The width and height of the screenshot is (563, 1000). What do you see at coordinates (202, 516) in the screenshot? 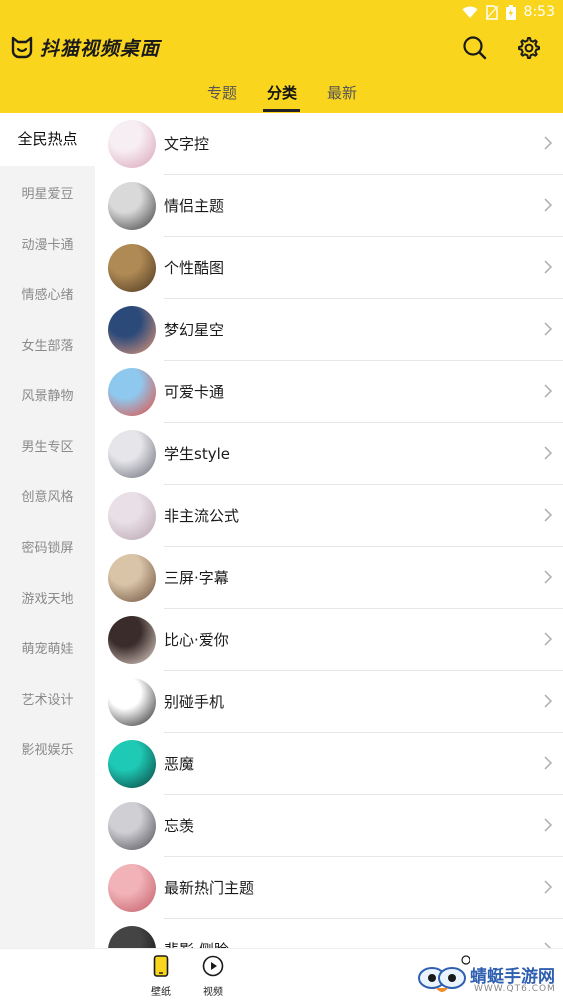
I see `list-item-label: 非主流公式` at bounding box center [202, 516].